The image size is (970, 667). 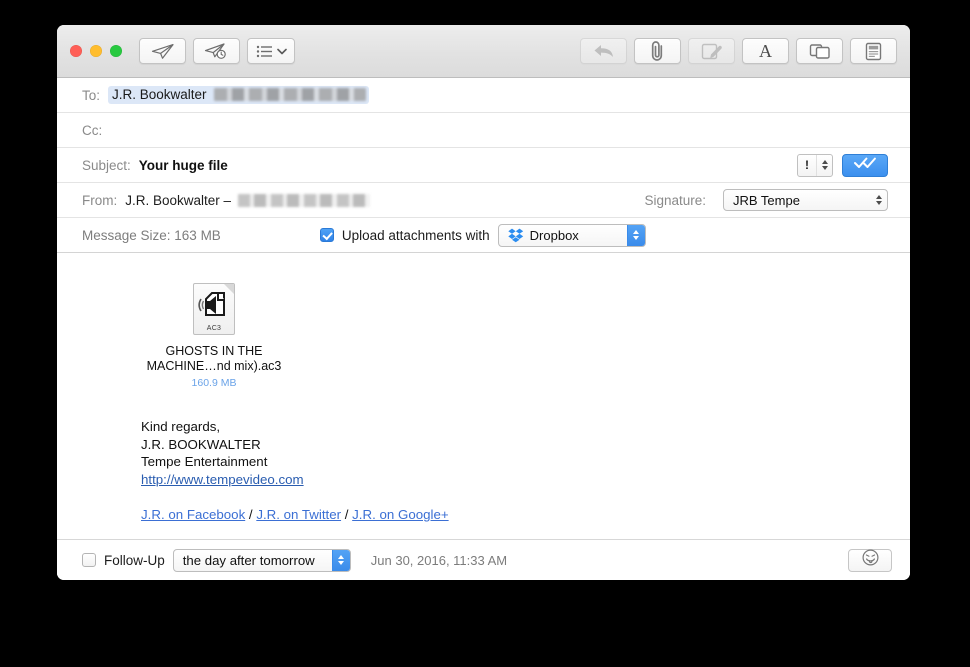 I want to click on followup-checkbox, so click(x=89, y=560).